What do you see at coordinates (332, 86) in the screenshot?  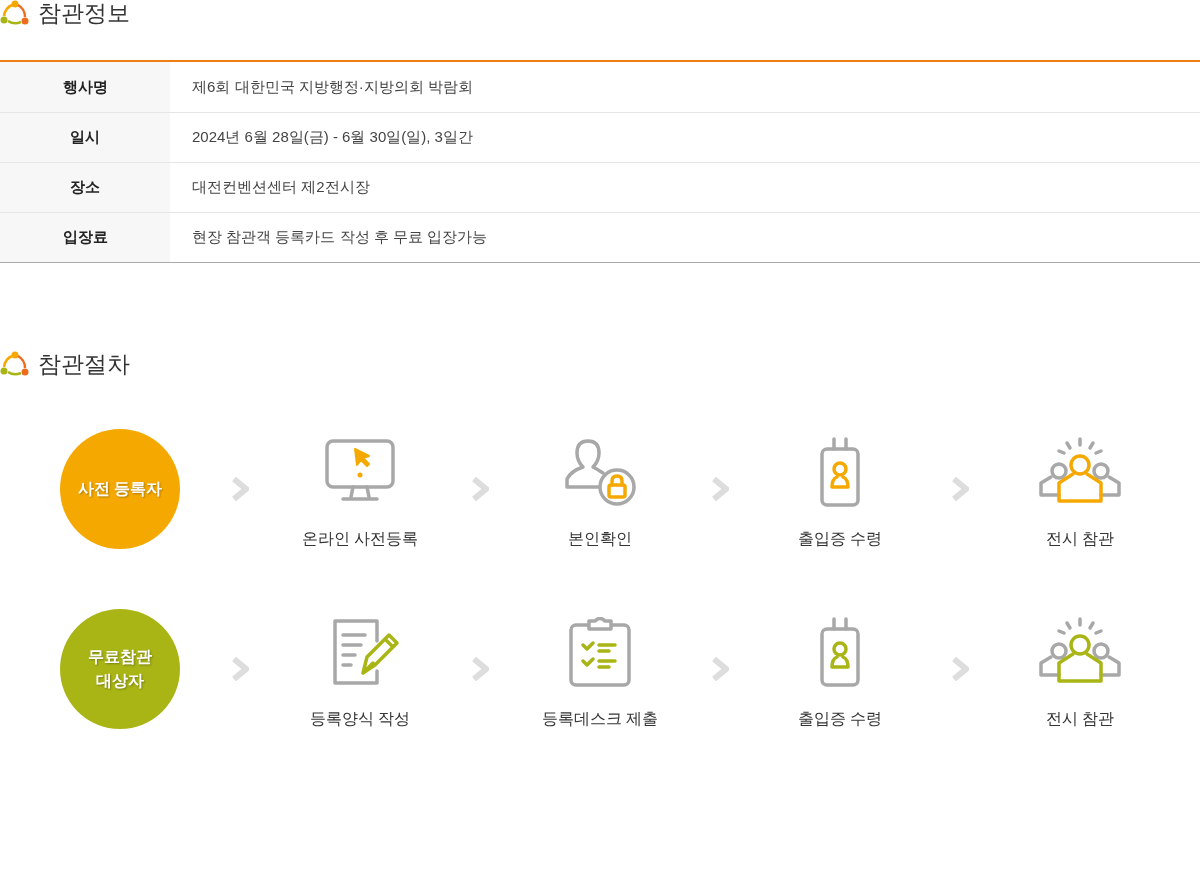 I see `table-cell-text: 제6회 대한민국 지방행정·지방의회 박람회` at bounding box center [332, 86].